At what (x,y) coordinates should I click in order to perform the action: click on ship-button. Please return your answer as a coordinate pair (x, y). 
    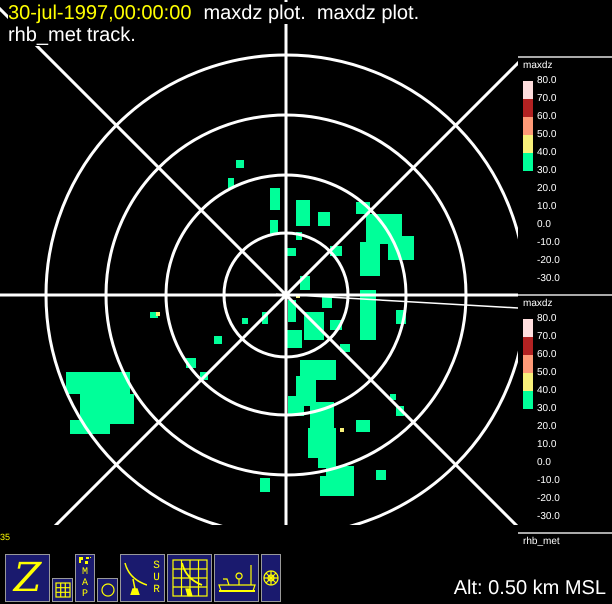
    Looking at the image, I should click on (236, 578).